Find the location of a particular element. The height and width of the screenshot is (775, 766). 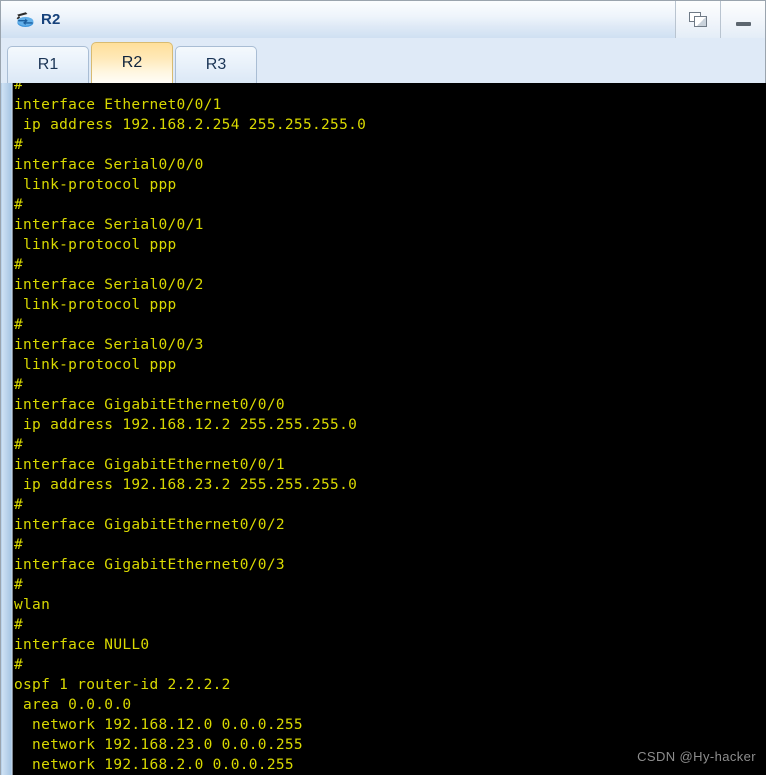

window-controls is located at coordinates (720, 19).